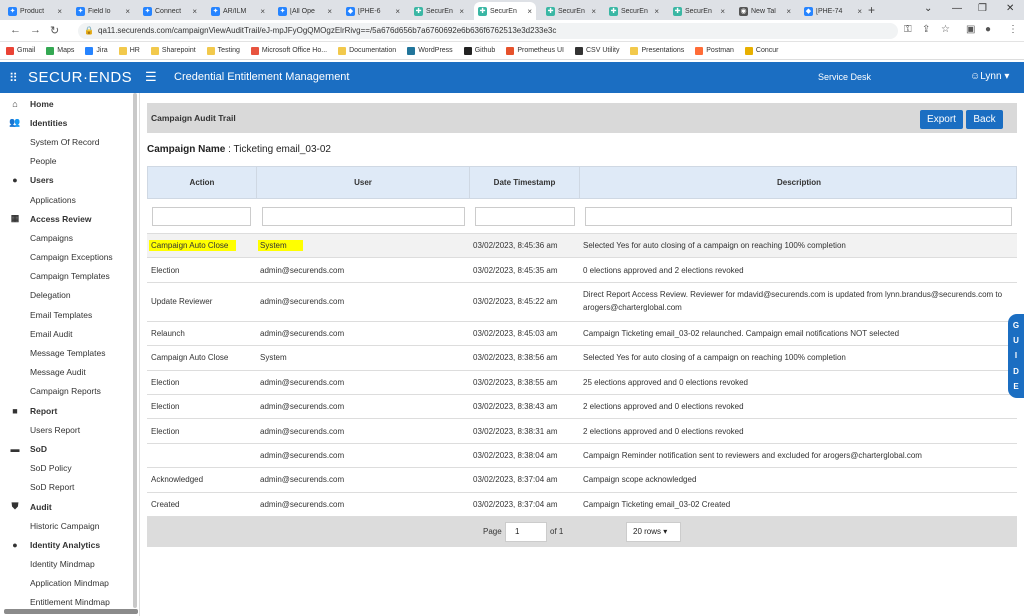  What do you see at coordinates (69, 199) in the screenshot?
I see `sidebar-item-applications: Applications` at bounding box center [69, 199].